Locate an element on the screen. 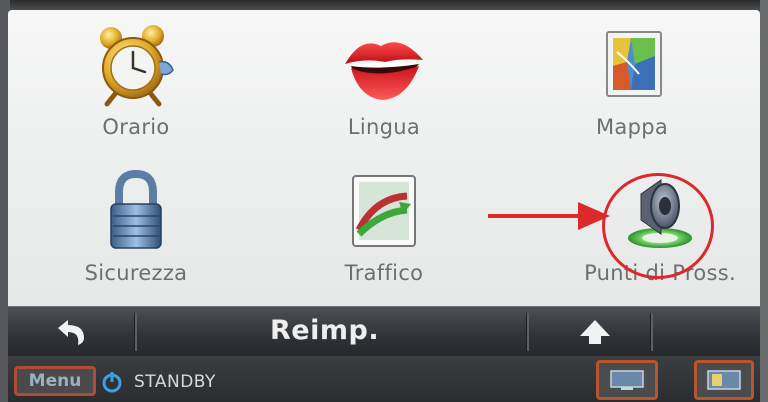 The width and height of the screenshot is (768, 402). menu-item-label: Orario is located at coordinates (136, 127).